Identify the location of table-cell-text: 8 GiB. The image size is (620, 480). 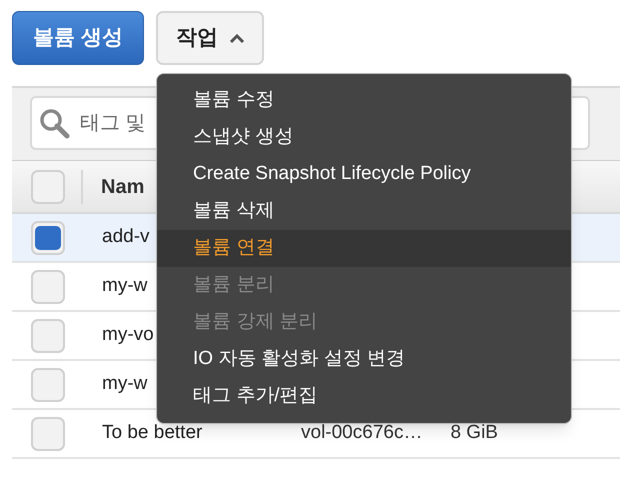
(474, 433).